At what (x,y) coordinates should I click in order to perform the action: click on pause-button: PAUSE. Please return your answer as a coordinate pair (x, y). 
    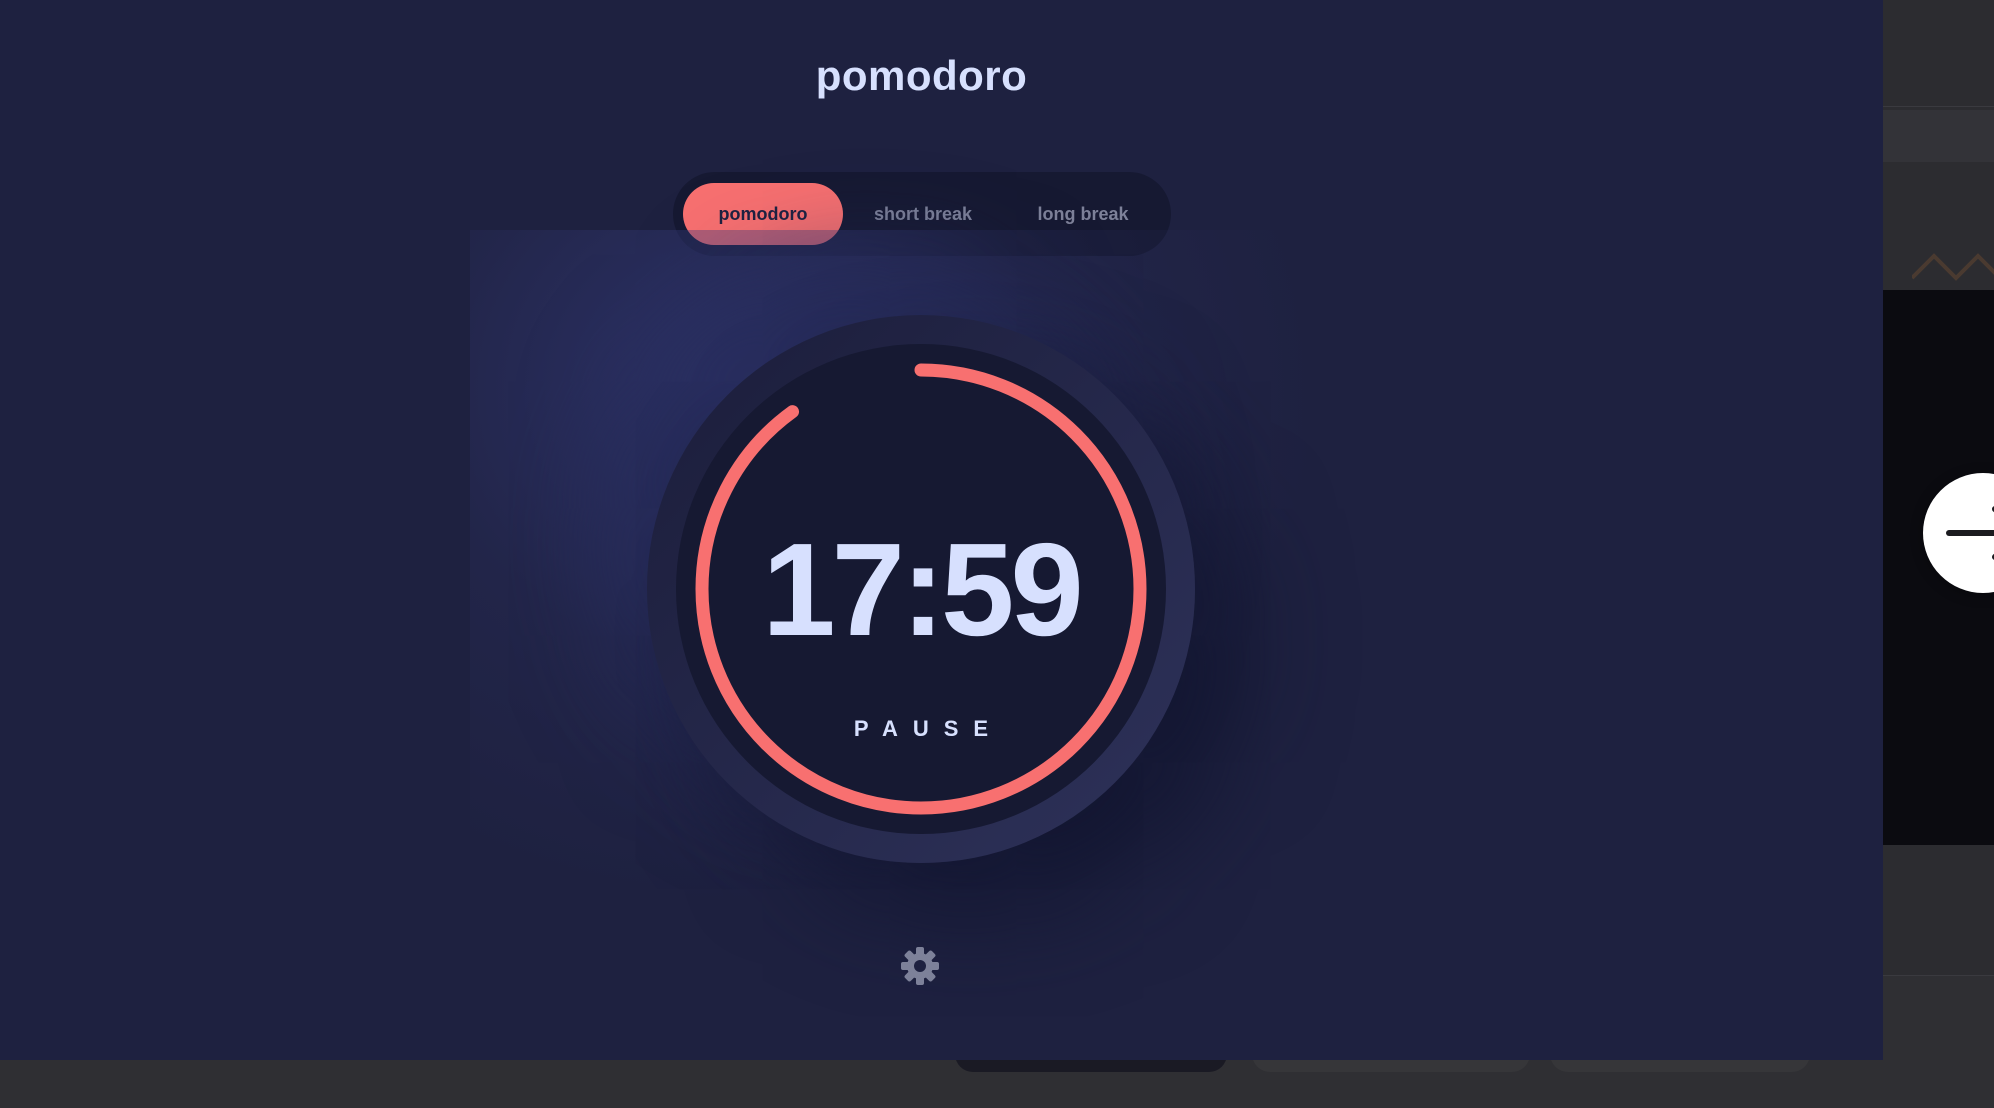
    Looking at the image, I should click on (921, 729).